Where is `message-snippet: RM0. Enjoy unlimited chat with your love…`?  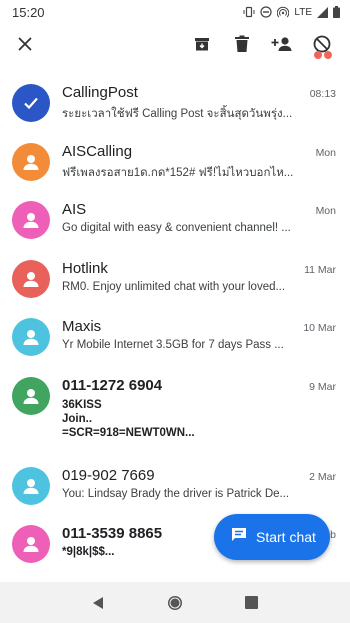
message-snippet: RM0. Enjoy unlimited chat with your love… is located at coordinates (174, 286).